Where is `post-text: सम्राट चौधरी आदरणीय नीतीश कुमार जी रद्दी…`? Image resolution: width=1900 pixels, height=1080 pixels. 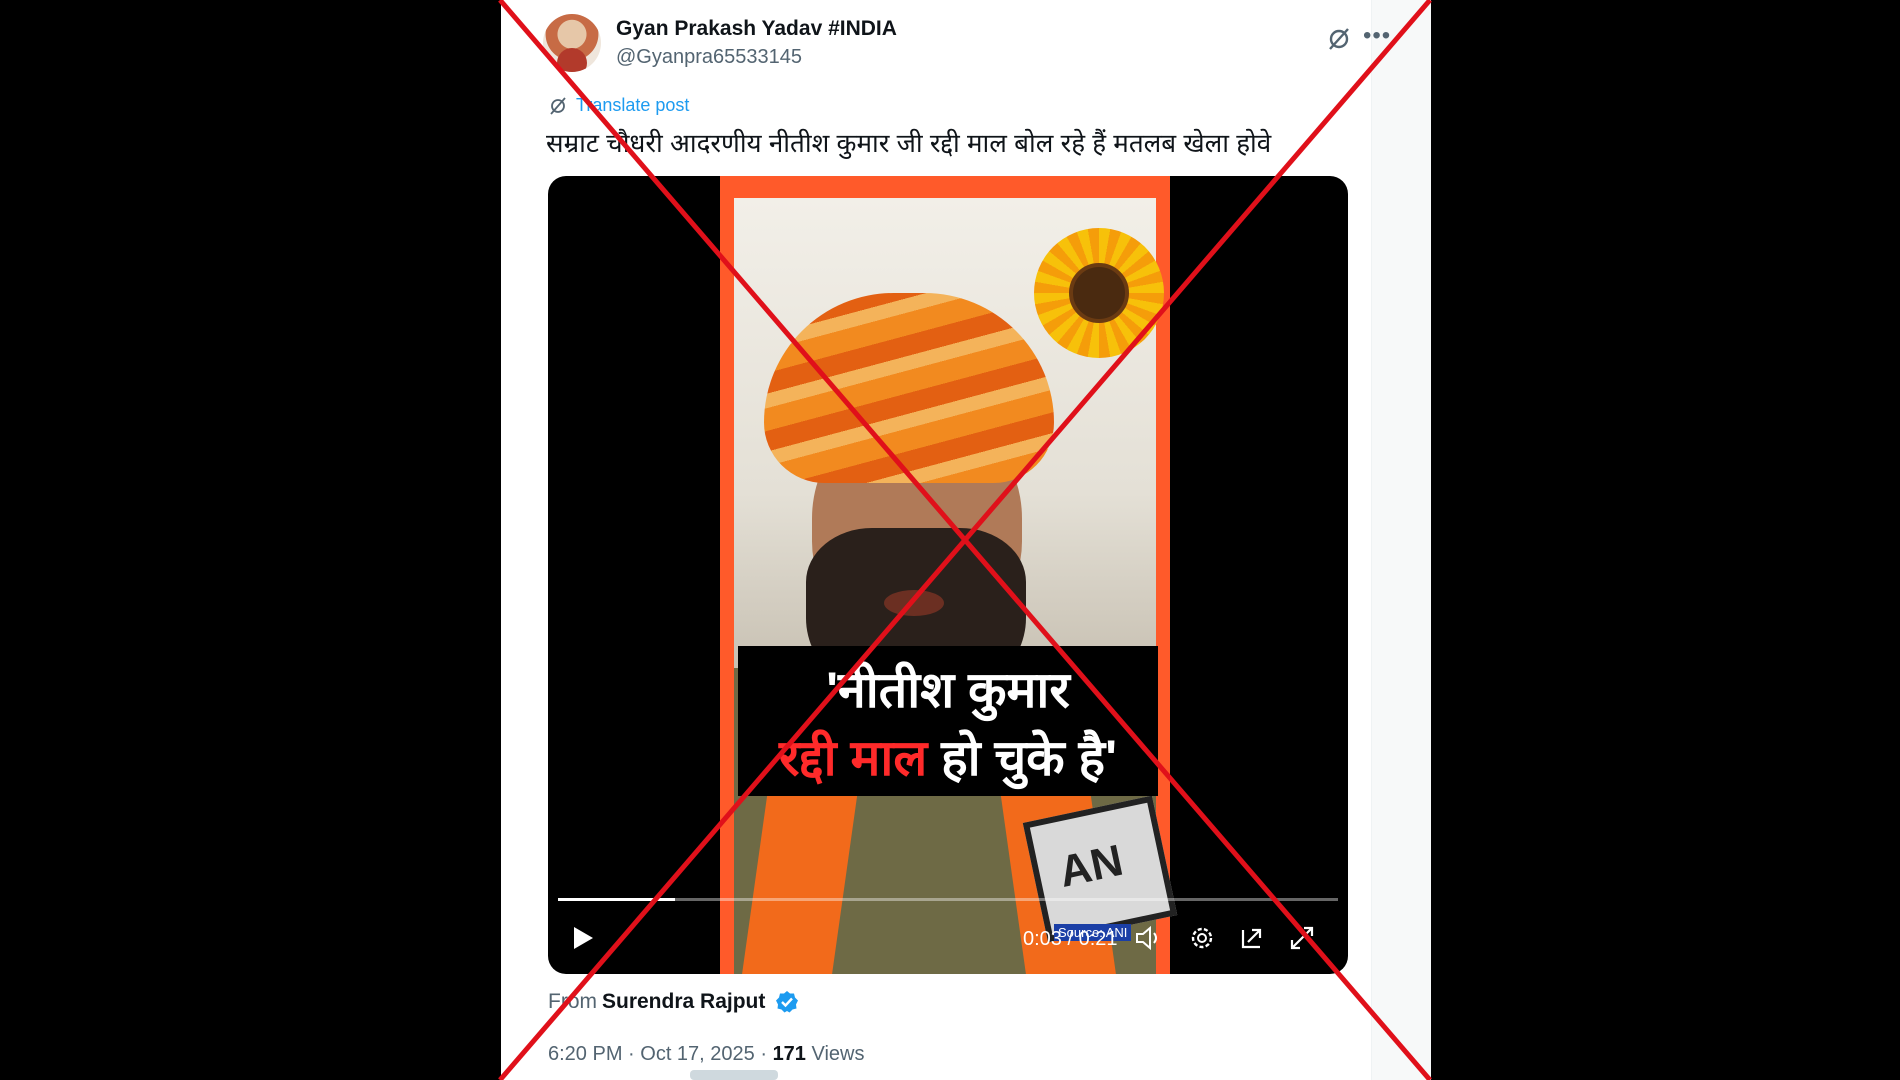
post-text: सम्राट चौधरी आदरणीय नीतीश कुमार जी रद्दी… is located at coordinates (909, 143).